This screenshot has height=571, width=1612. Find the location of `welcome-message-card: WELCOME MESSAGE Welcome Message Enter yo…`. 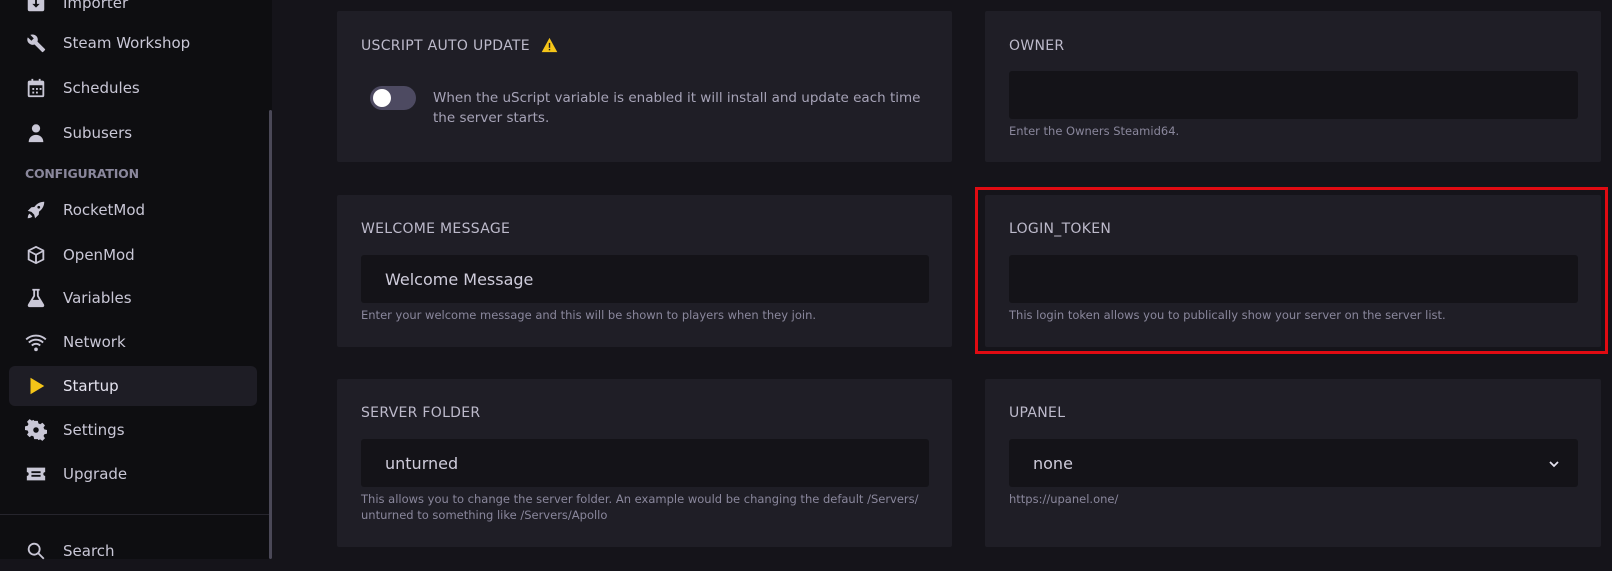

welcome-message-card: WELCOME MESSAGE Welcome Message Enter yo… is located at coordinates (644, 271).